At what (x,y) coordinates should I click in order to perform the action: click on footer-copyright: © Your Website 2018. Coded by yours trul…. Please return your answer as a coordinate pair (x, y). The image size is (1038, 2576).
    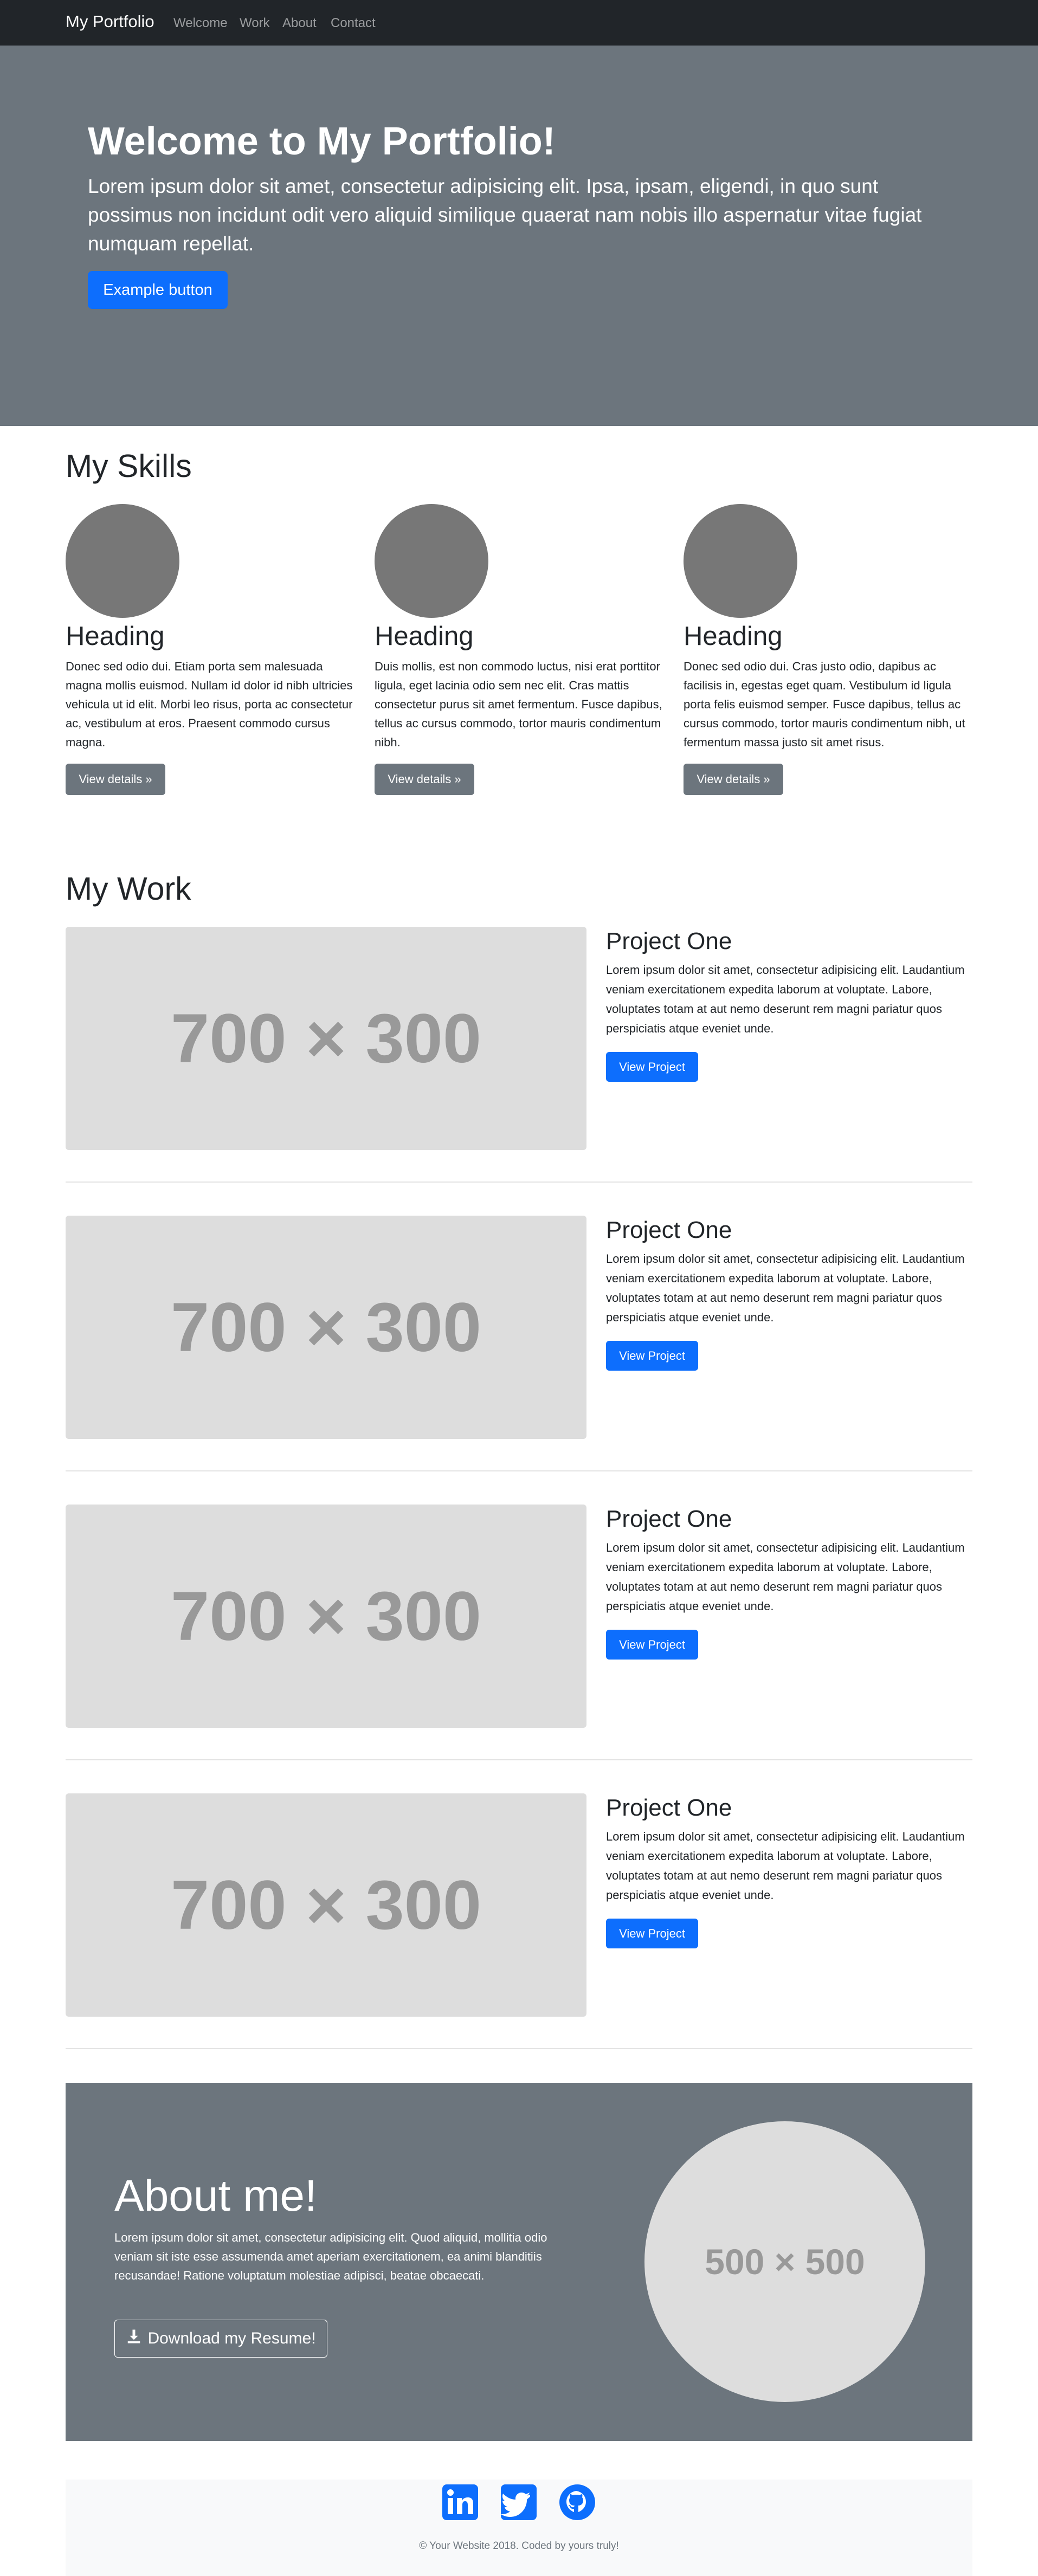
    Looking at the image, I should click on (519, 2546).